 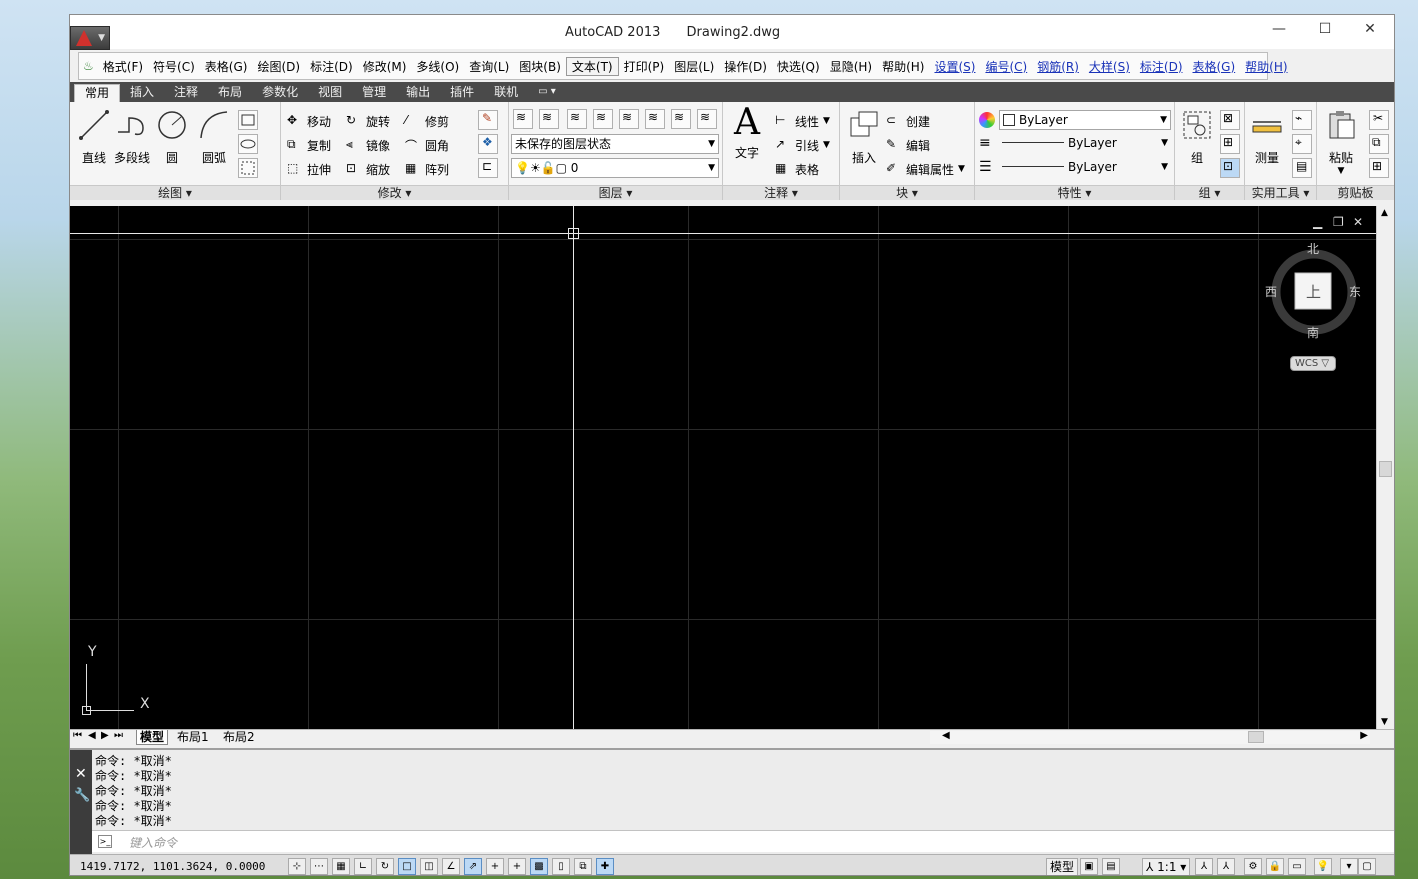 I want to click on express-tools-icon: ♨, so click(x=88, y=66).